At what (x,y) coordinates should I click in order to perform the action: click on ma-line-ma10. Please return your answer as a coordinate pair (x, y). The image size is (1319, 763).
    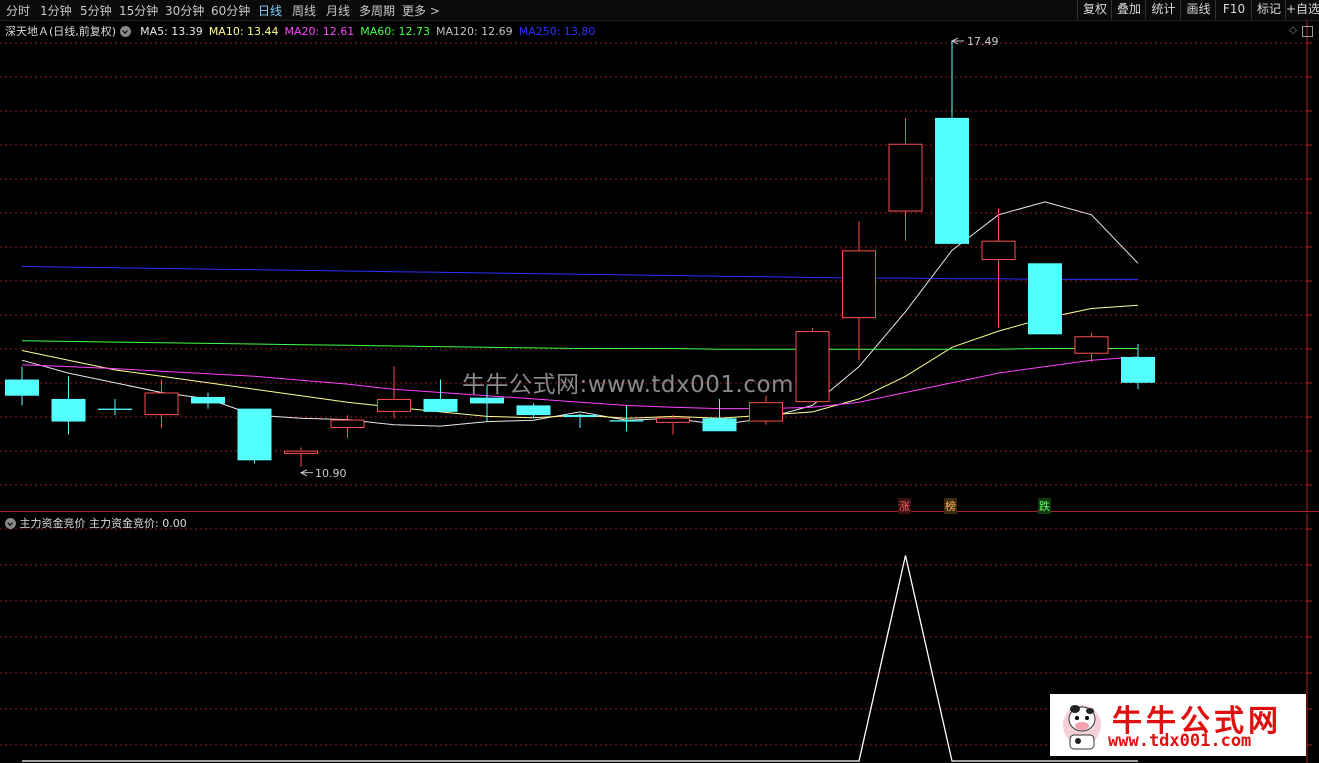
    Looking at the image, I should click on (580, 361).